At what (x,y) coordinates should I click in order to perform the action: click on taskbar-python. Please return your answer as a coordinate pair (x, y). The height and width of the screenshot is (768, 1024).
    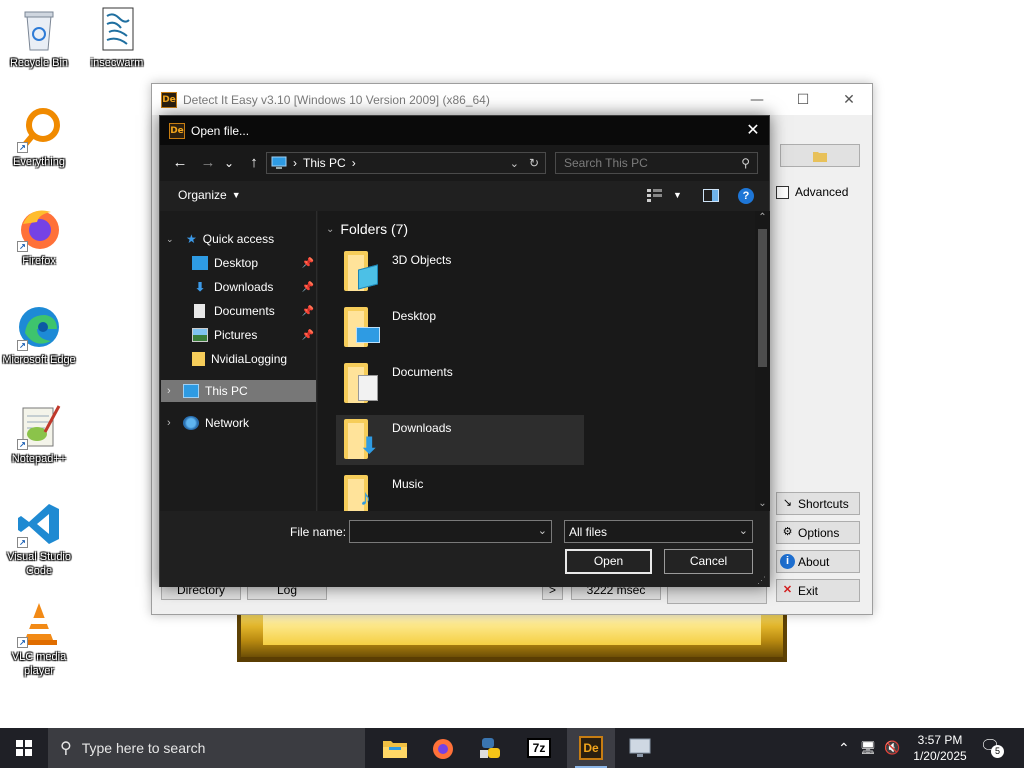
    Looking at the image, I should click on (491, 748).